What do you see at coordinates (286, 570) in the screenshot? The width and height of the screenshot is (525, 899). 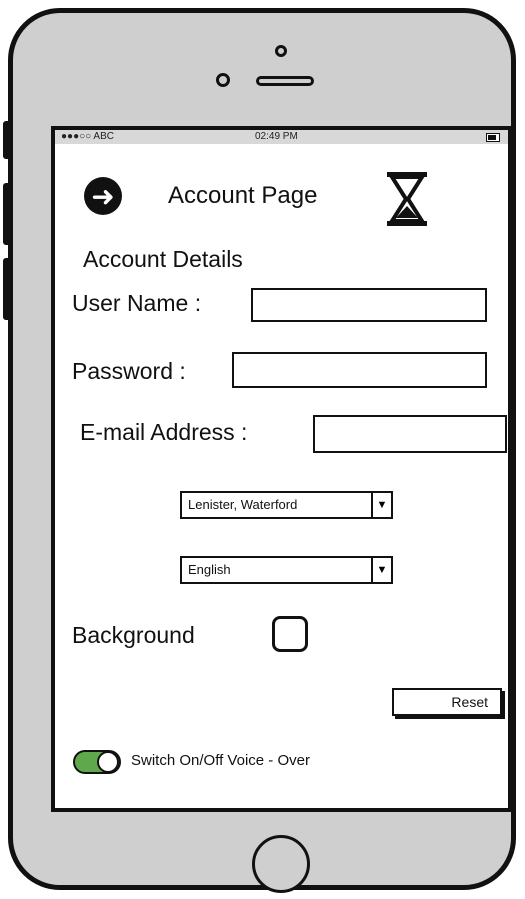 I see `language-select: English ▼` at bounding box center [286, 570].